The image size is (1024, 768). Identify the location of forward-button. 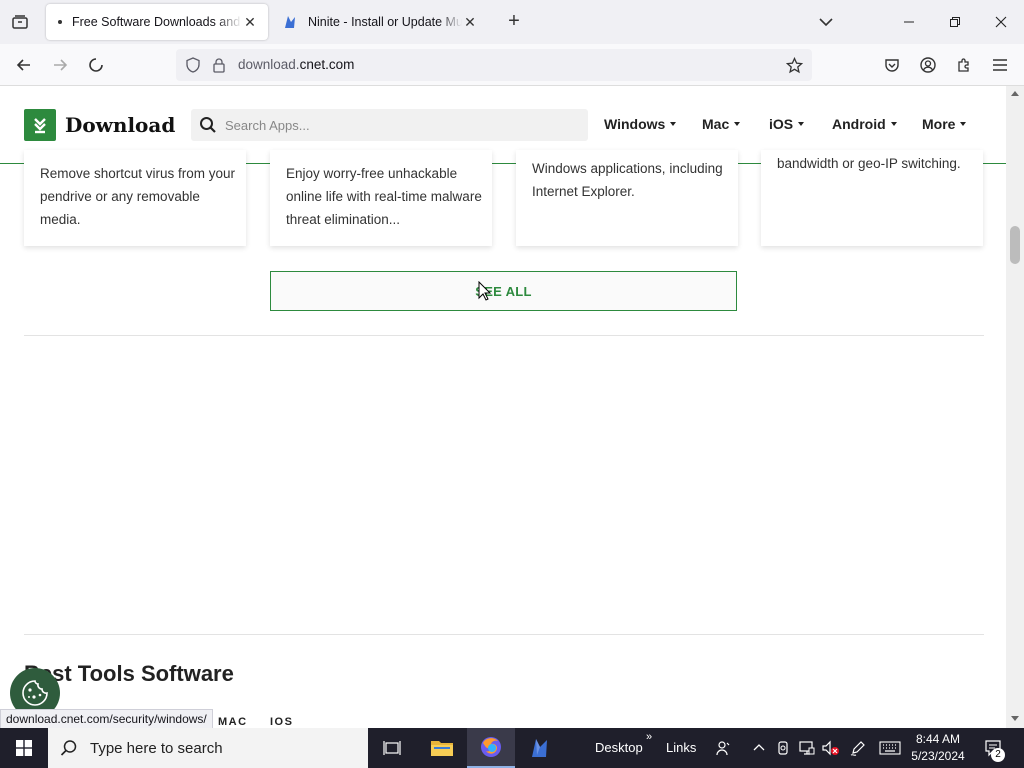
(60, 65).